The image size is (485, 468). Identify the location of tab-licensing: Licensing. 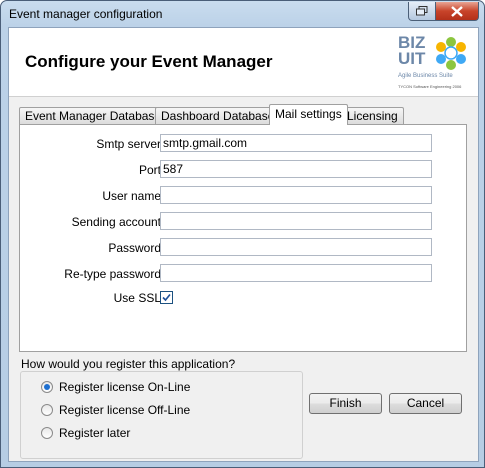
(372, 115).